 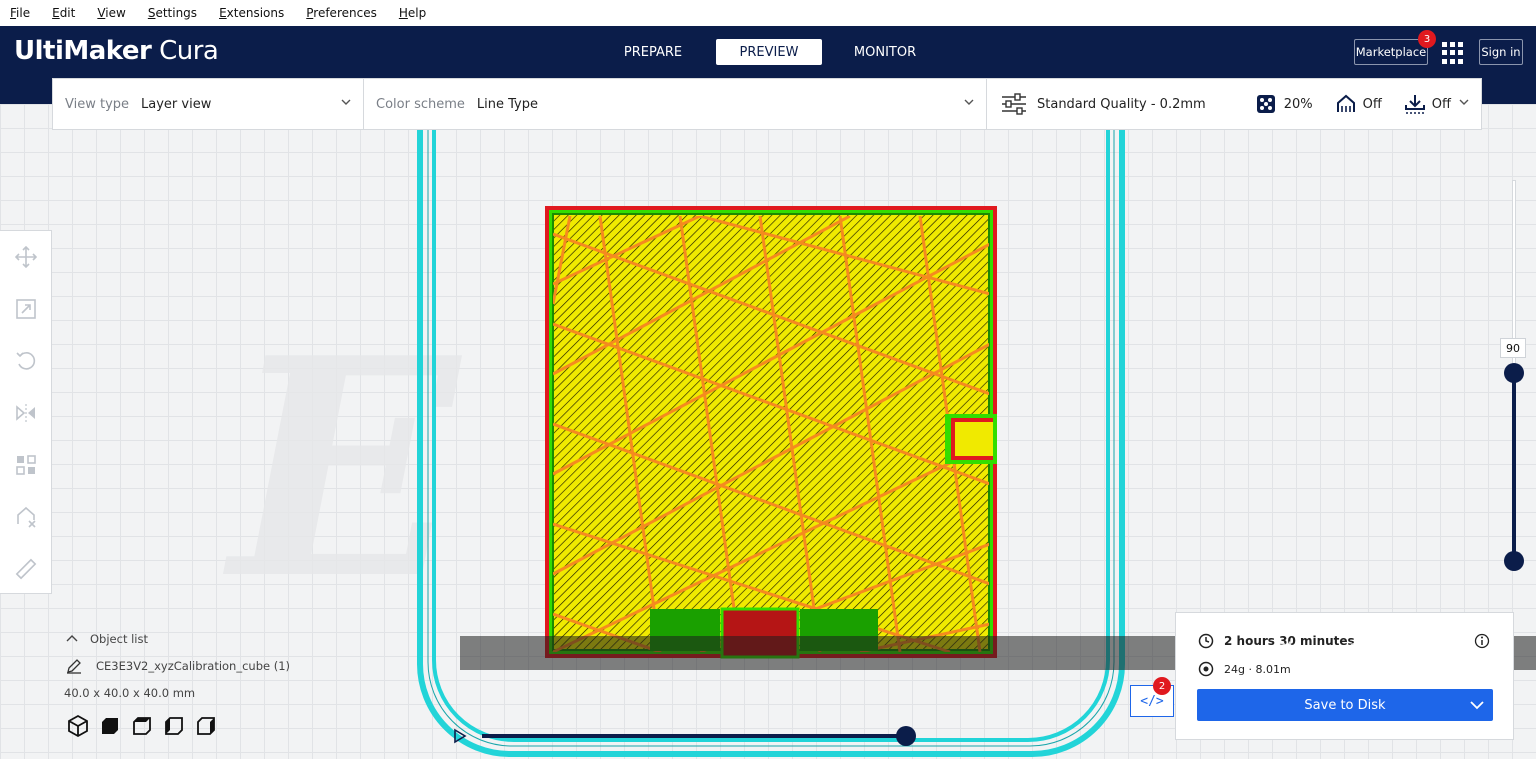 What do you see at coordinates (1514, 467) in the screenshot?
I see `layer-slider-range` at bounding box center [1514, 467].